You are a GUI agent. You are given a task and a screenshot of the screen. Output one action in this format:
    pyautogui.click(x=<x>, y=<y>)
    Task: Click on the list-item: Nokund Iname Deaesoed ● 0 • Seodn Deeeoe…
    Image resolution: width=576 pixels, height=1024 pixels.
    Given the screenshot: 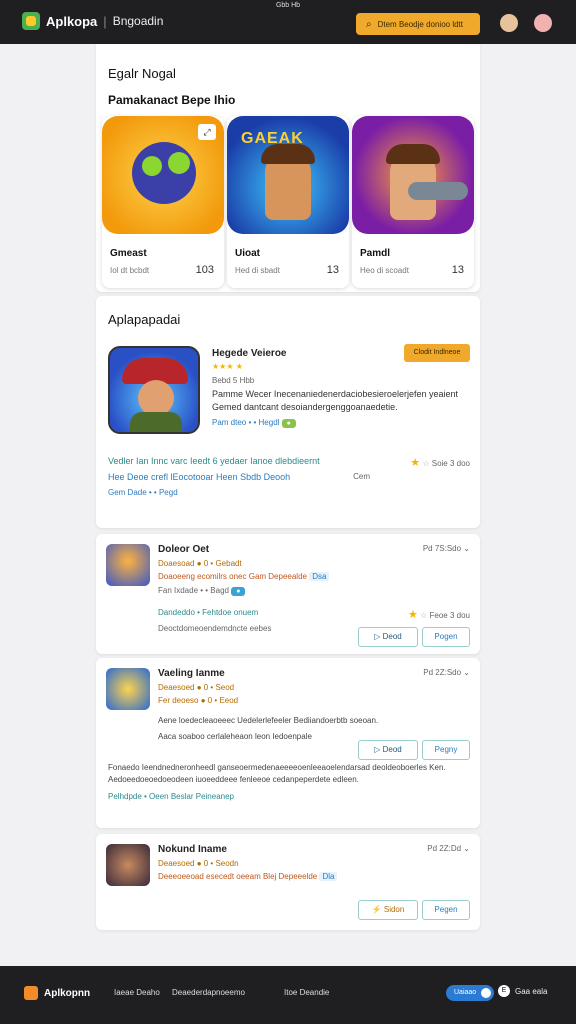 What is the action you would take?
    pyautogui.click(x=288, y=882)
    